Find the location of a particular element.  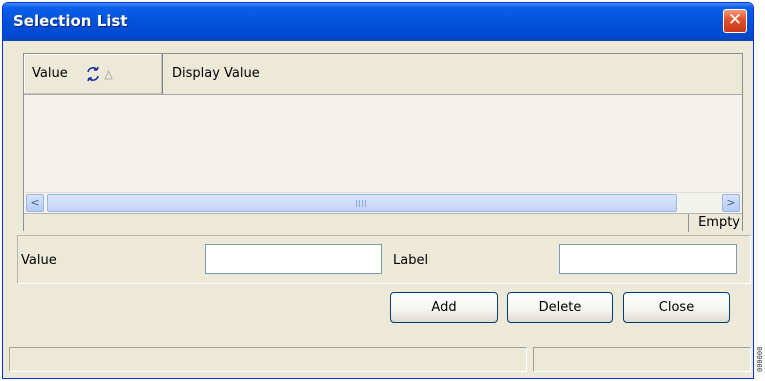

add-button: Add is located at coordinates (444, 307).